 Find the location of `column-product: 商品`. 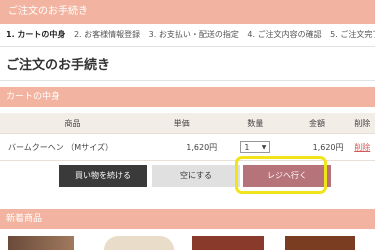

column-product: 商品 is located at coordinates (72, 123).